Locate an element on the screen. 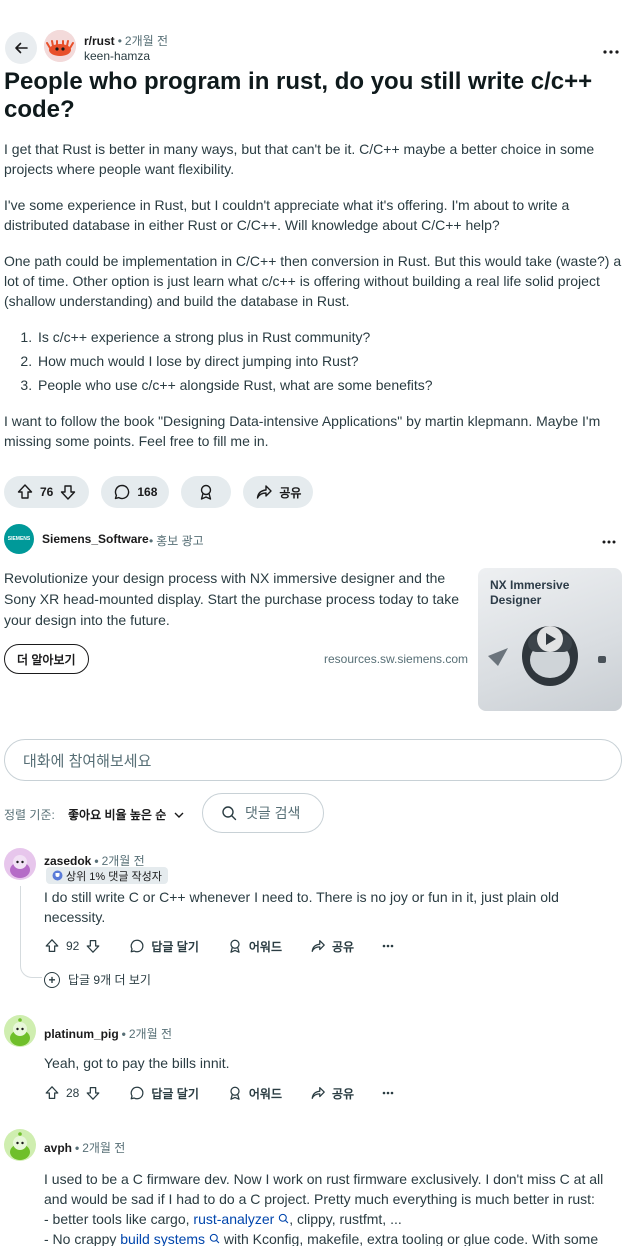 The image size is (629, 1246). sort-row: 정렬 기준: 좋아요 비율 높은 순 댓글 검색 is located at coordinates (314, 813).